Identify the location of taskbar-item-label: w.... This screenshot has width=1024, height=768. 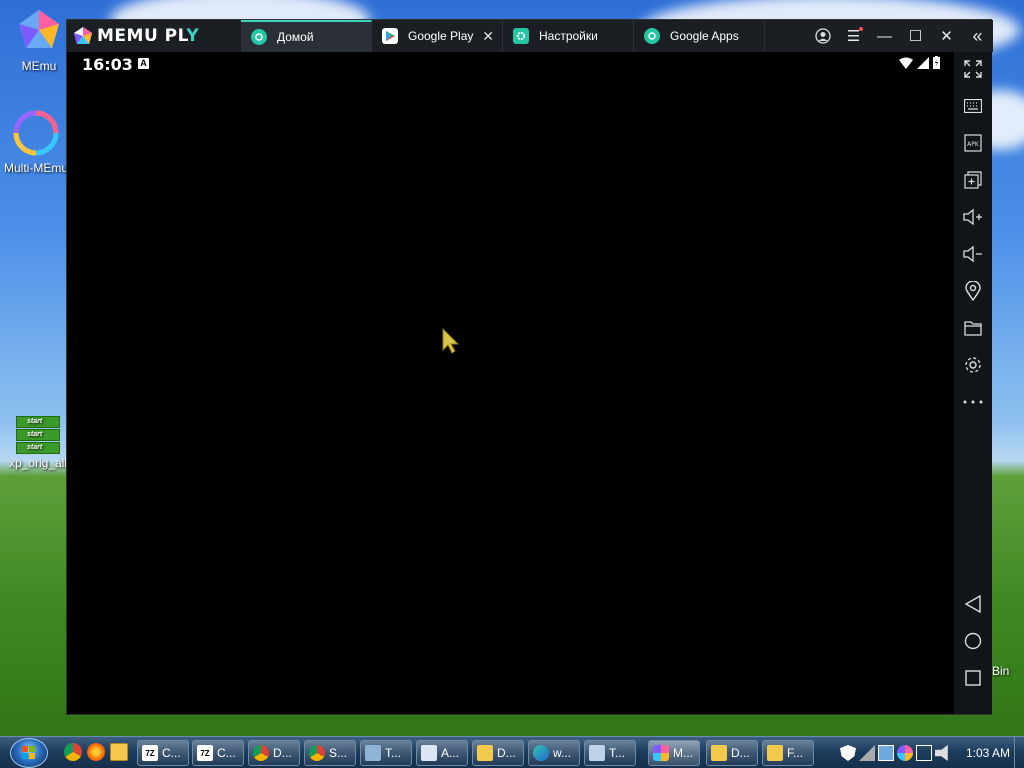
(562, 753).